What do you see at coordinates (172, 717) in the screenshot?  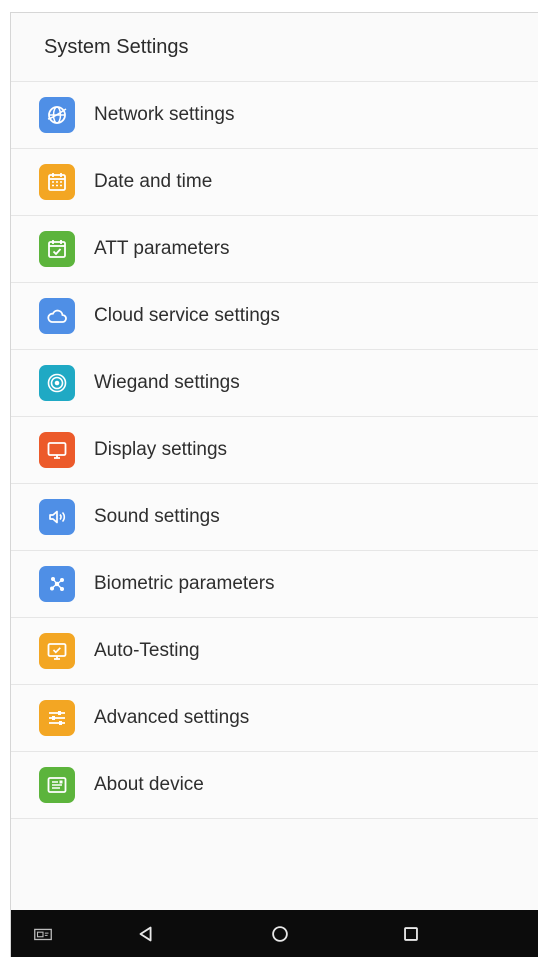 I see `menu-item-label: Advanced settings` at bounding box center [172, 717].